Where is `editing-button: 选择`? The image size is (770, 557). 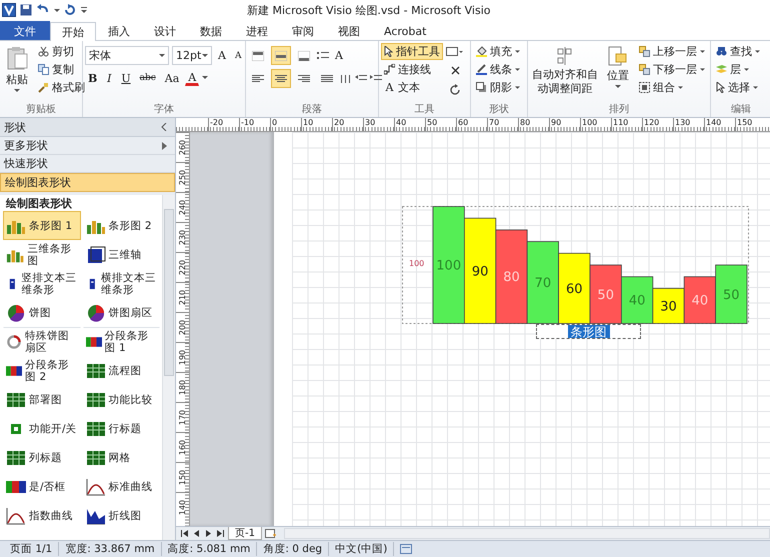 editing-button: 选择 is located at coordinates (738, 87).